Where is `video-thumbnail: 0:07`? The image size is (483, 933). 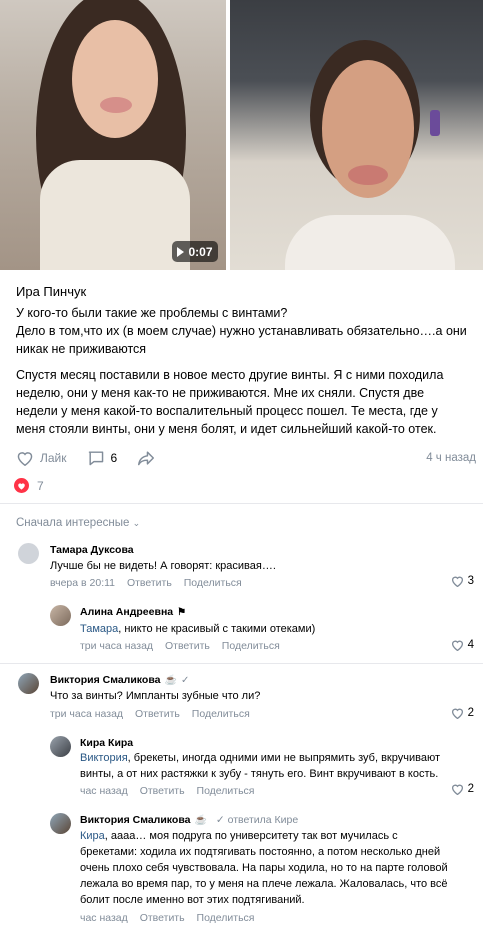 video-thumbnail: 0:07 is located at coordinates (113, 135).